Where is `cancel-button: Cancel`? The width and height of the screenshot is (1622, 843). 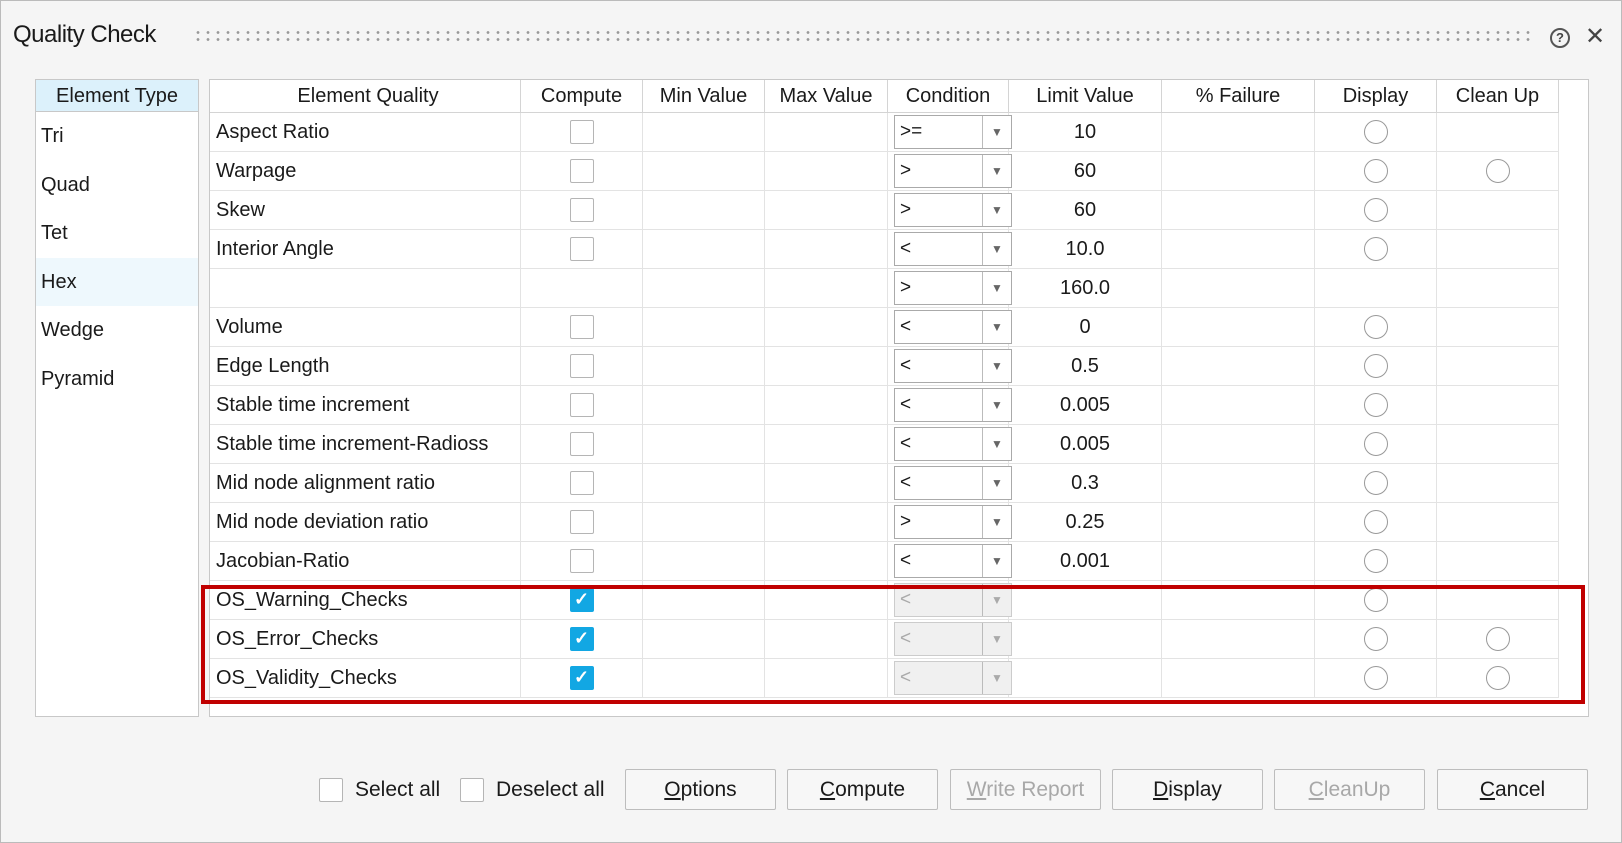
cancel-button: Cancel is located at coordinates (1512, 789).